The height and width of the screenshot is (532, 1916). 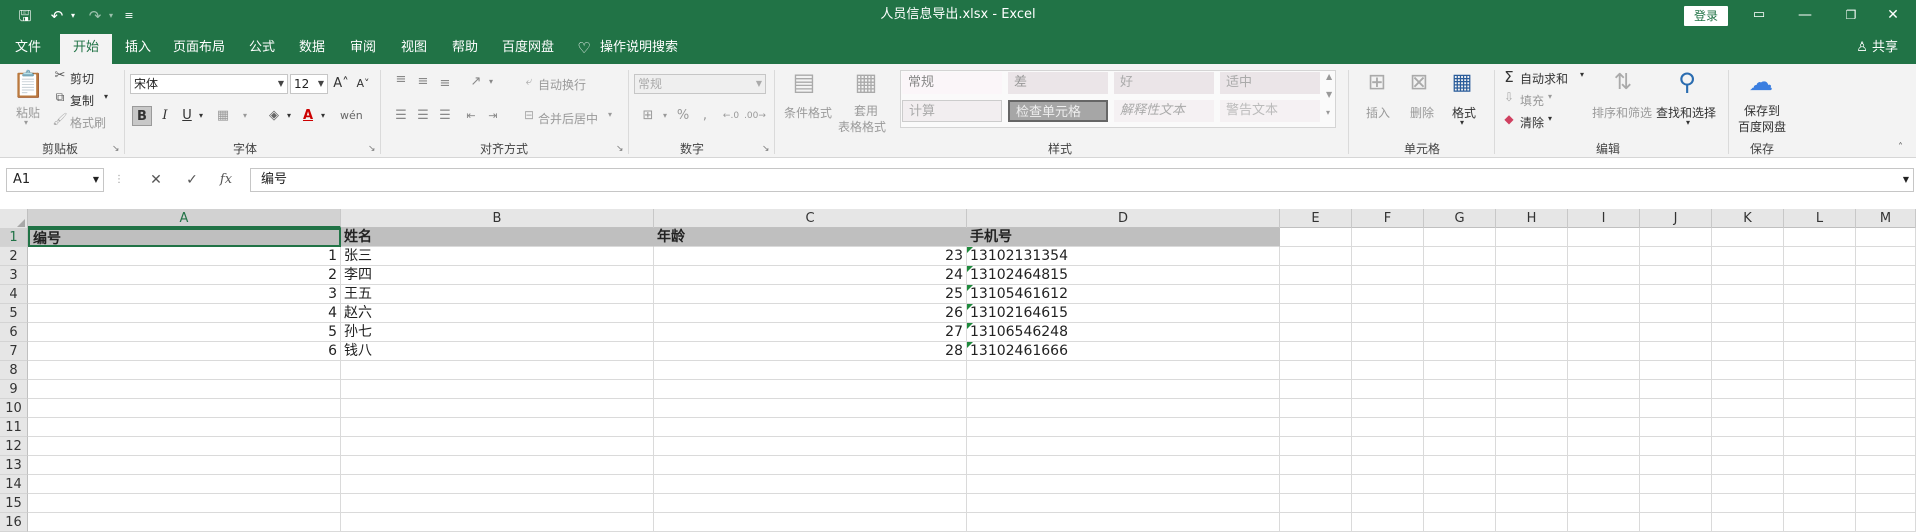 I want to click on column-header-g: G, so click(x=1460, y=218).